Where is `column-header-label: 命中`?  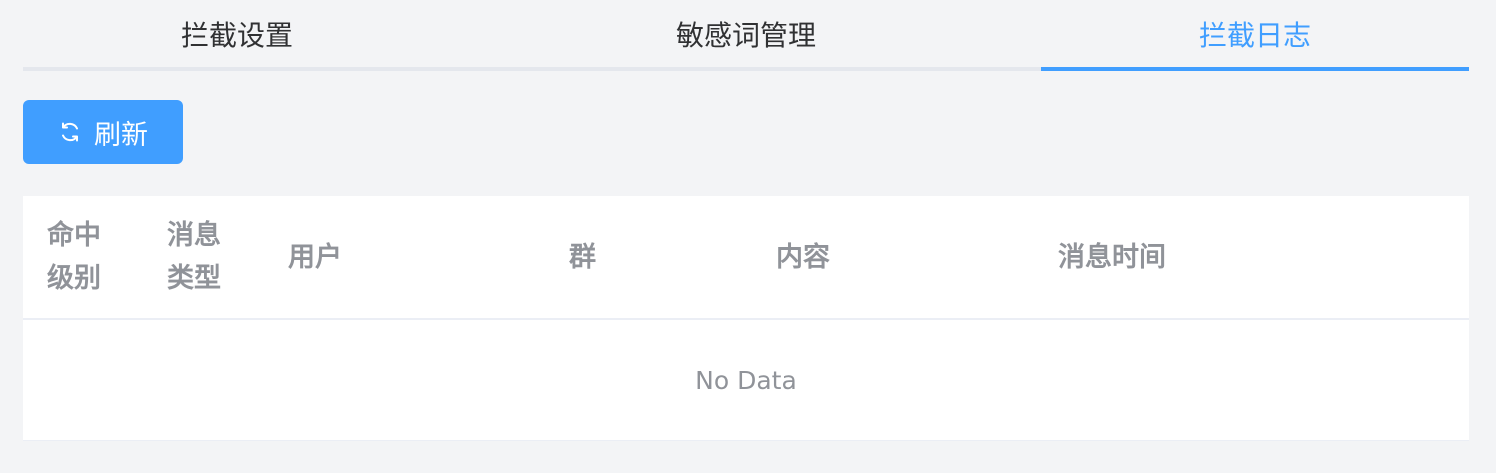 column-header-label: 命中 is located at coordinates (74, 235).